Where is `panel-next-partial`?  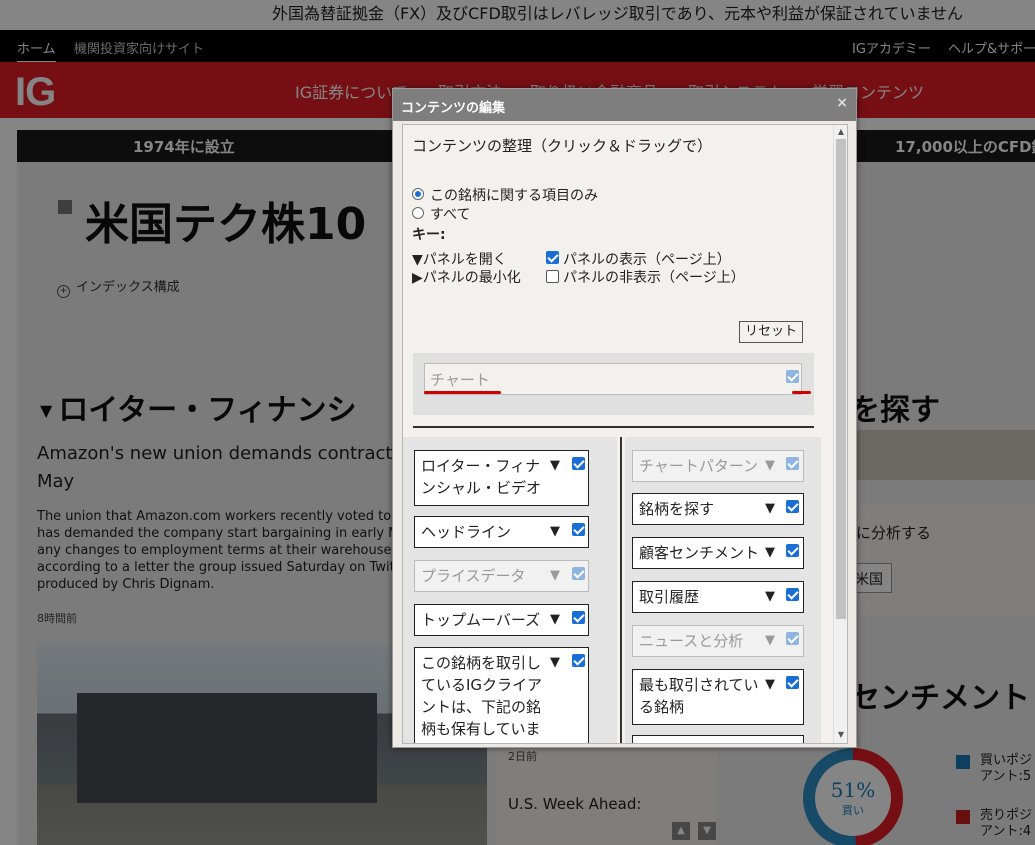
panel-next-partial is located at coordinates (718, 739).